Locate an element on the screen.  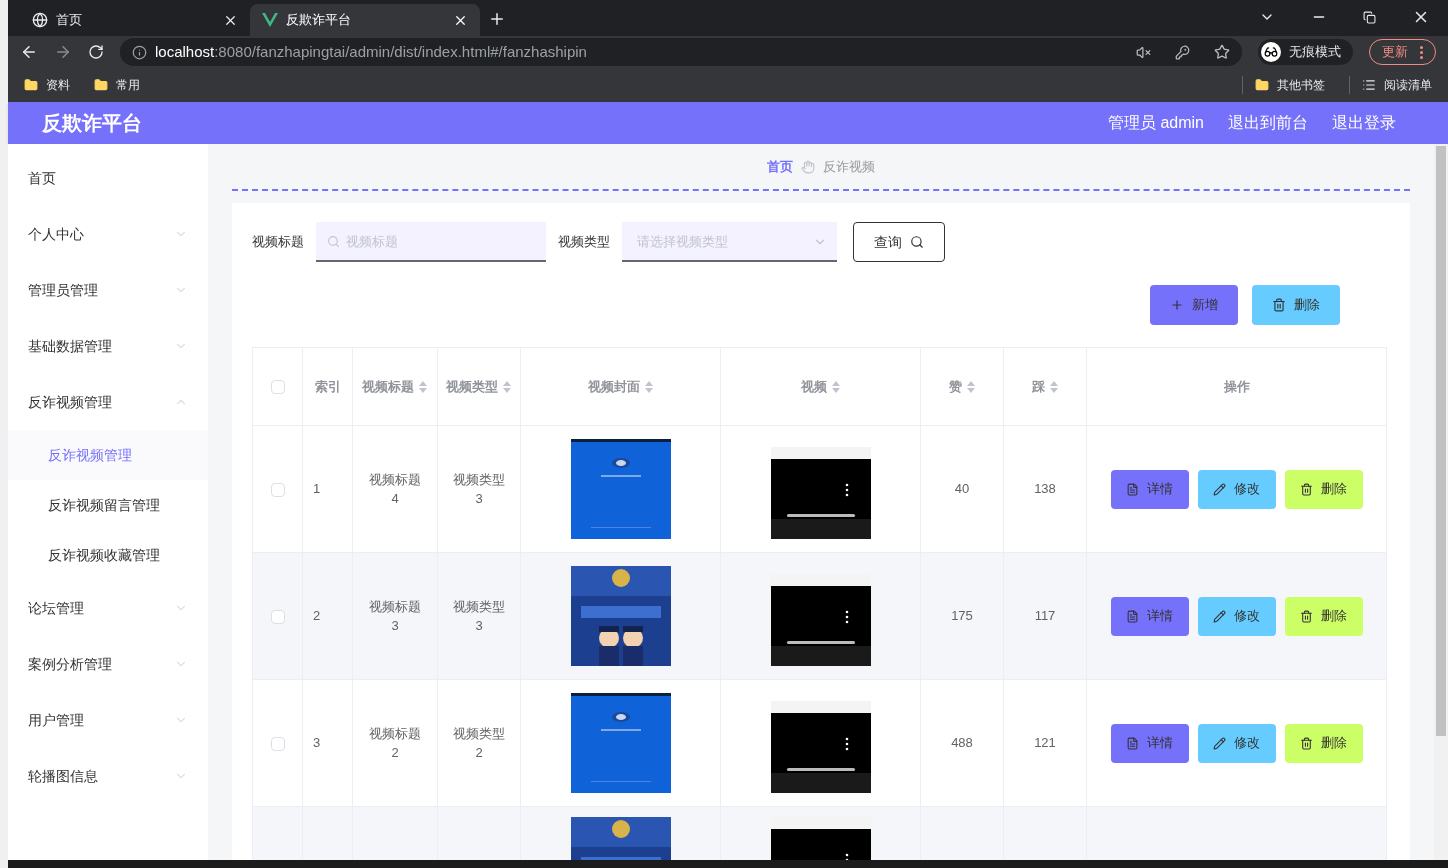
query-button: 查询 is located at coordinates (899, 242).